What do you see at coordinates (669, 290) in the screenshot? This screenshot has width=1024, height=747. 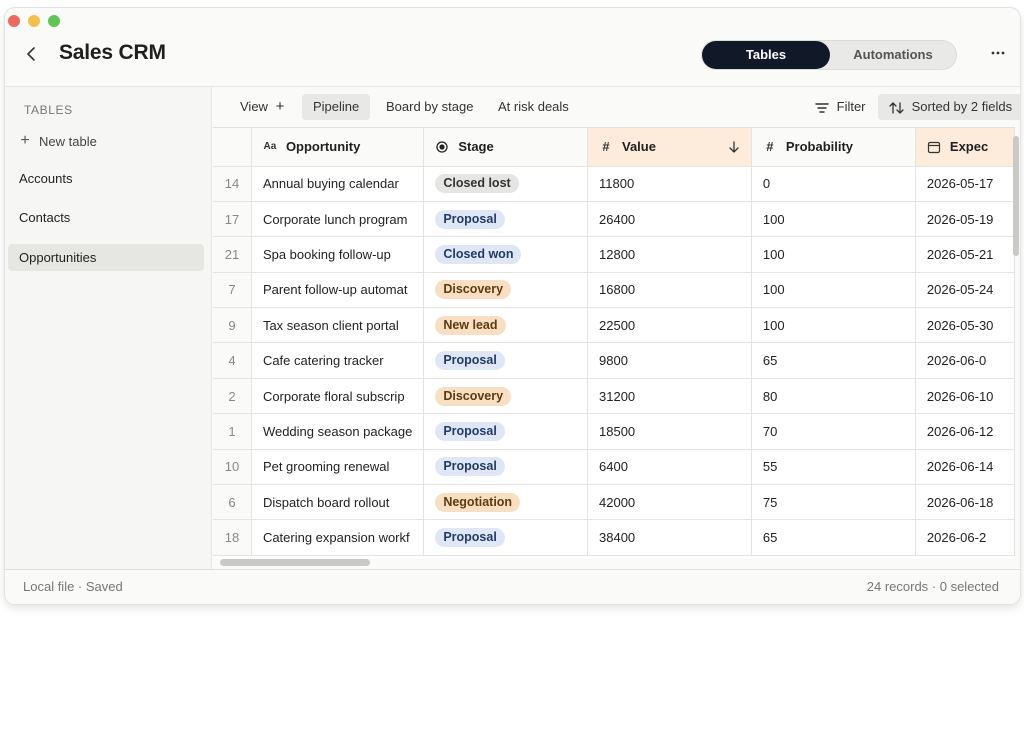 I see `cell-value: 16800` at bounding box center [669, 290].